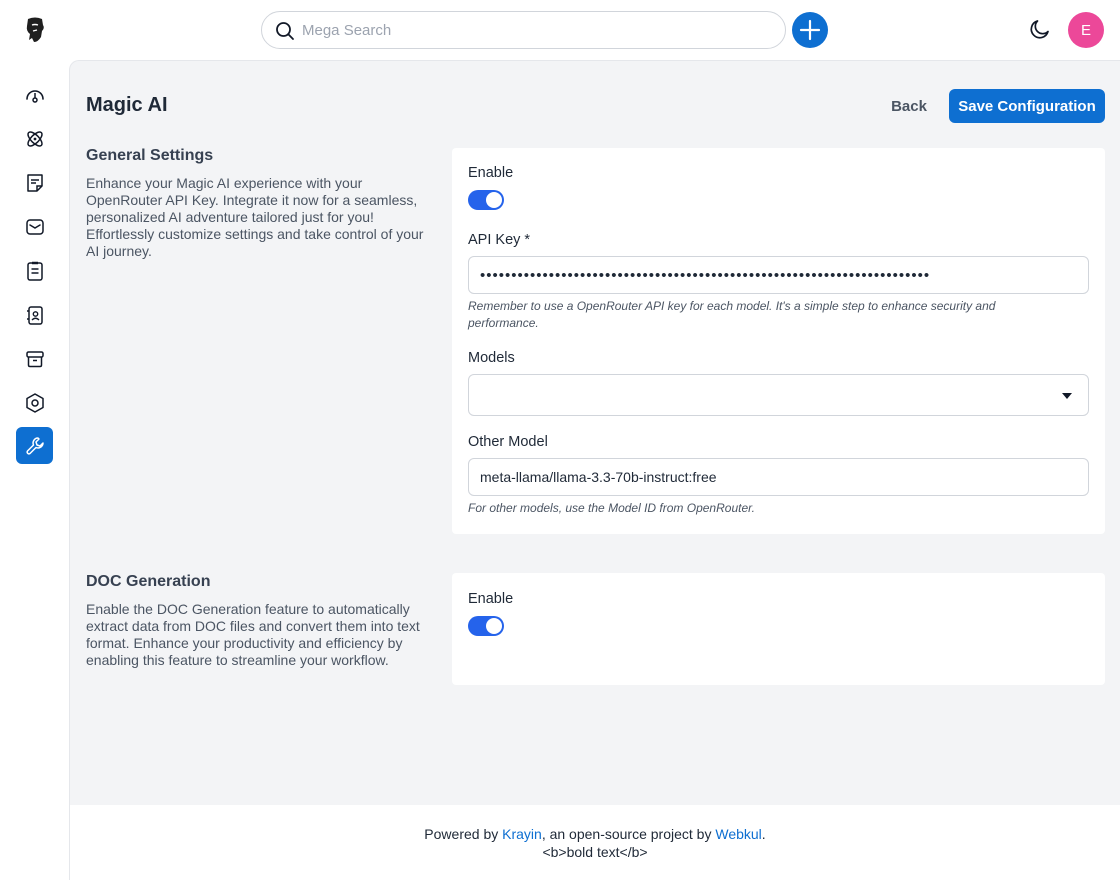 This screenshot has height=880, width=1120. I want to click on search-input, so click(537, 30).